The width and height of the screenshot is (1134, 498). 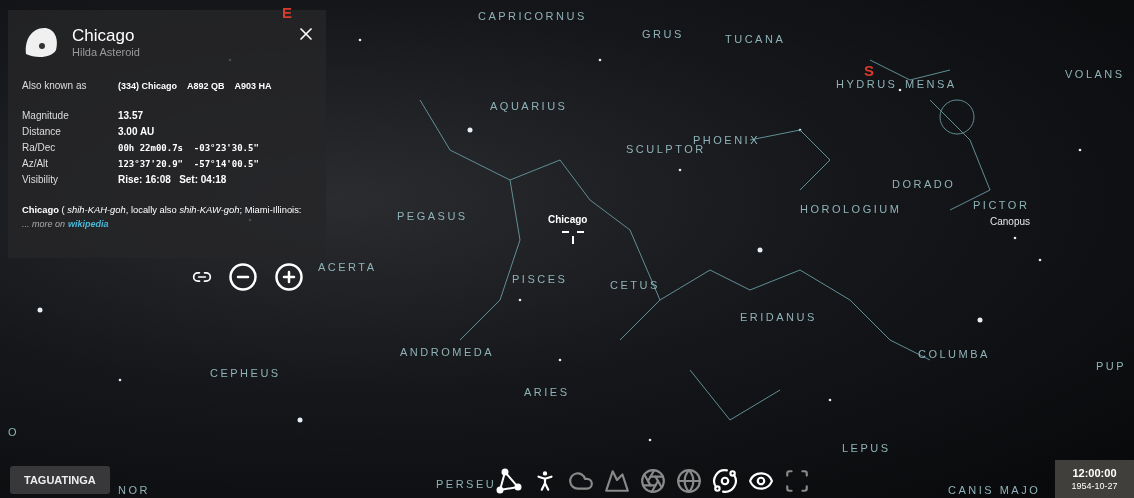 I want to click on constellation-label: DORADO, so click(x=924, y=184).